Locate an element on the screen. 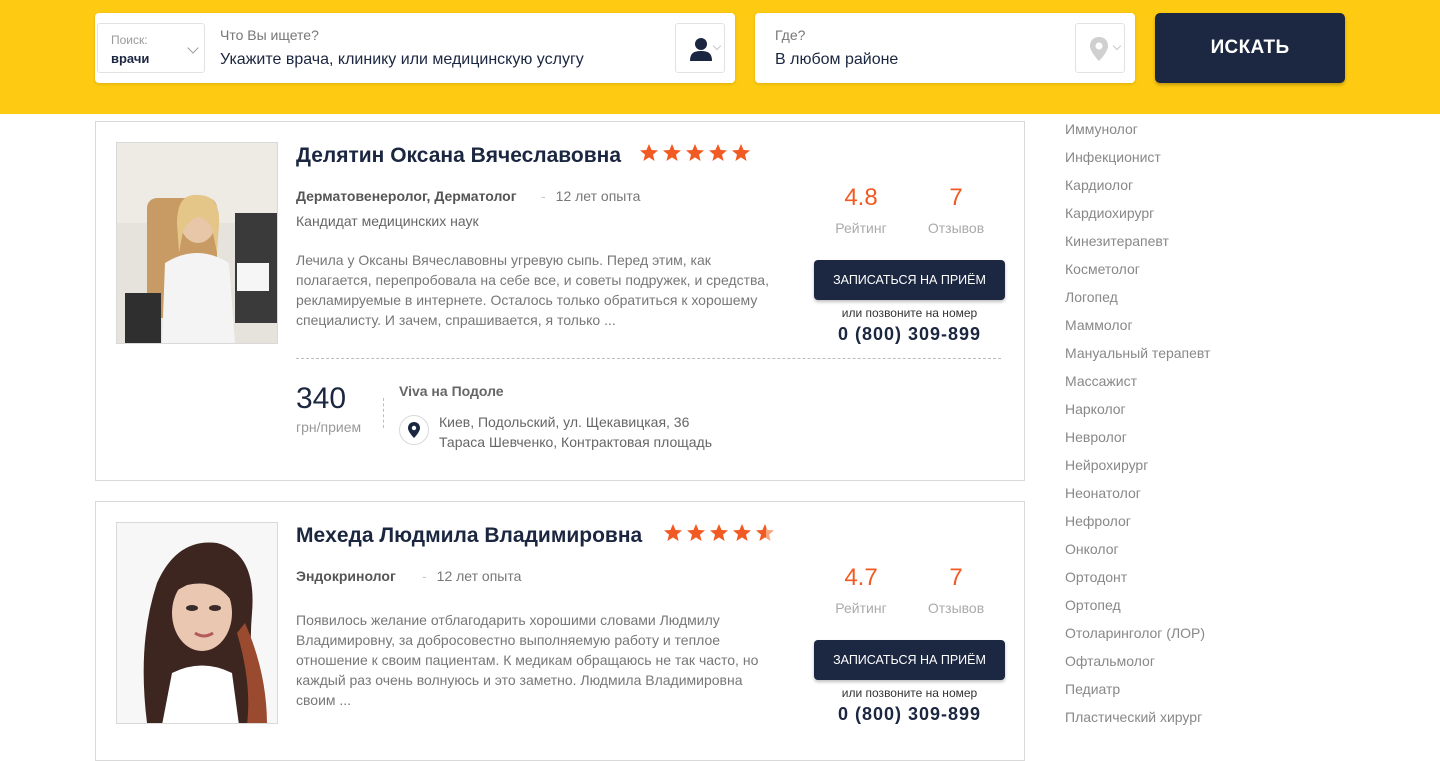  address-line: Киев, Подольский, ул. Щекавицкая, 36 is located at coordinates (564, 422).